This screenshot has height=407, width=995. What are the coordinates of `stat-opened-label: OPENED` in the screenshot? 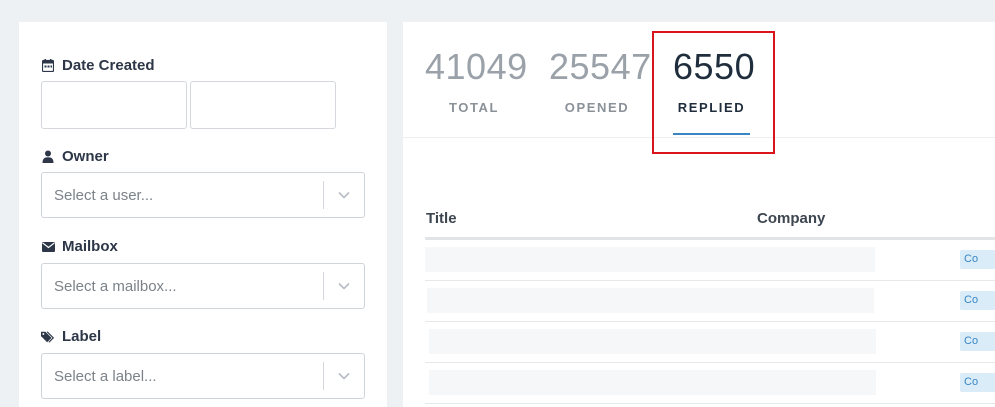 It's located at (597, 107).